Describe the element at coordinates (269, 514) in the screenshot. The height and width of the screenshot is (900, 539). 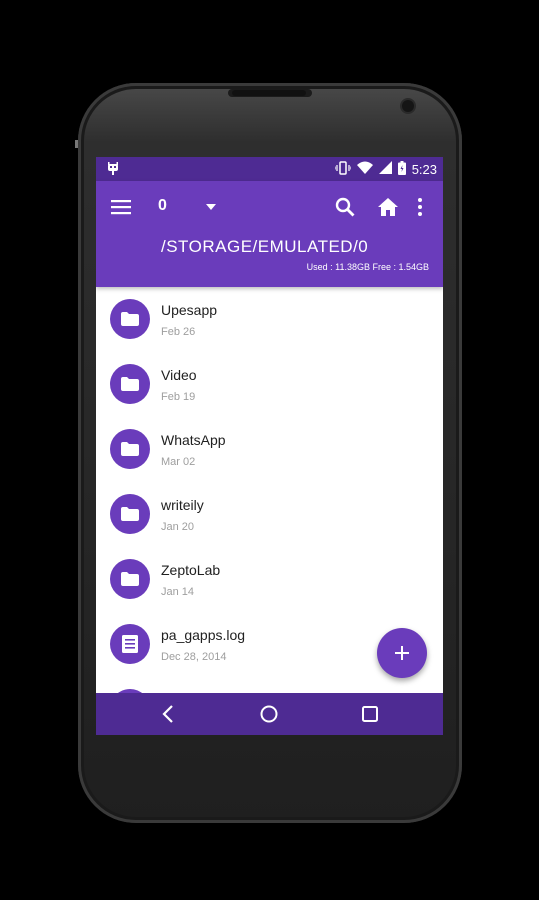
I see `list-item: writeily Jan 20` at that location.